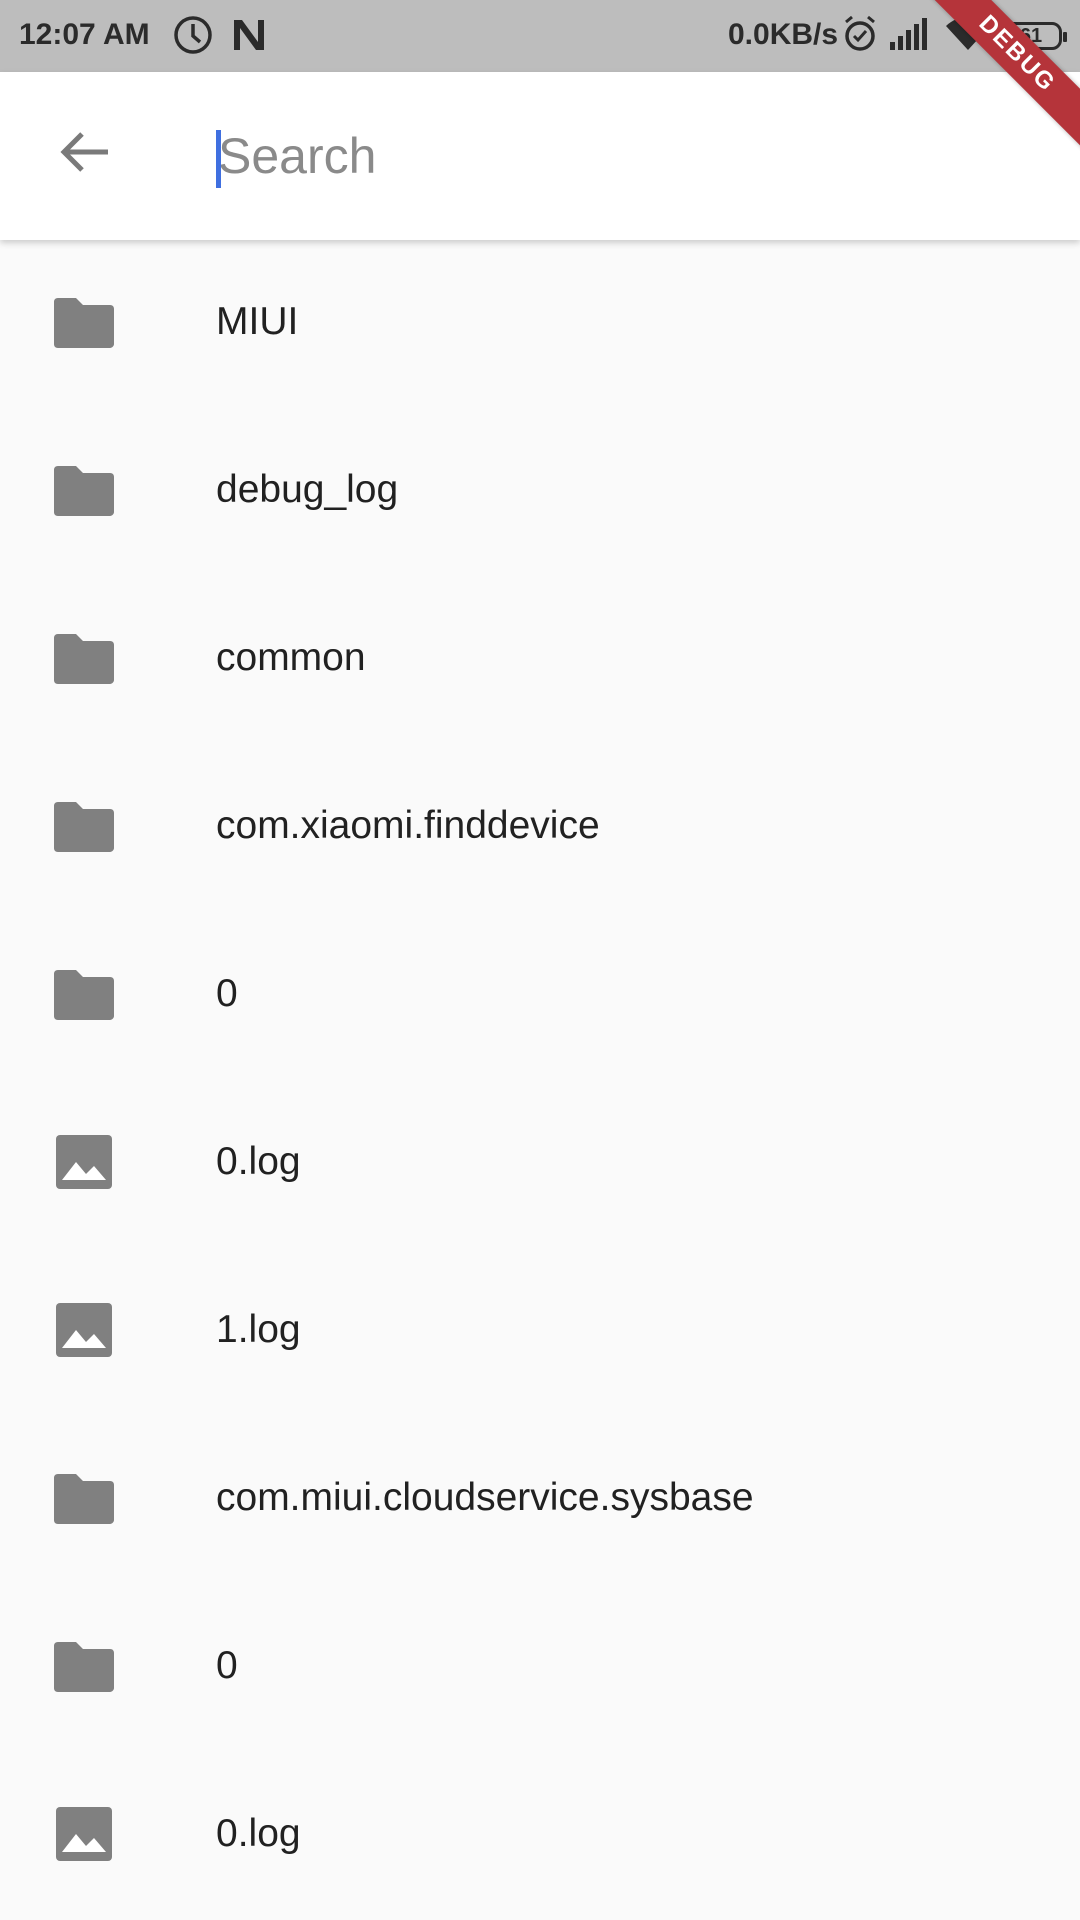 This screenshot has width=1080, height=1920. Describe the element at coordinates (540, 492) in the screenshot. I see `file-row: debug_log` at that location.